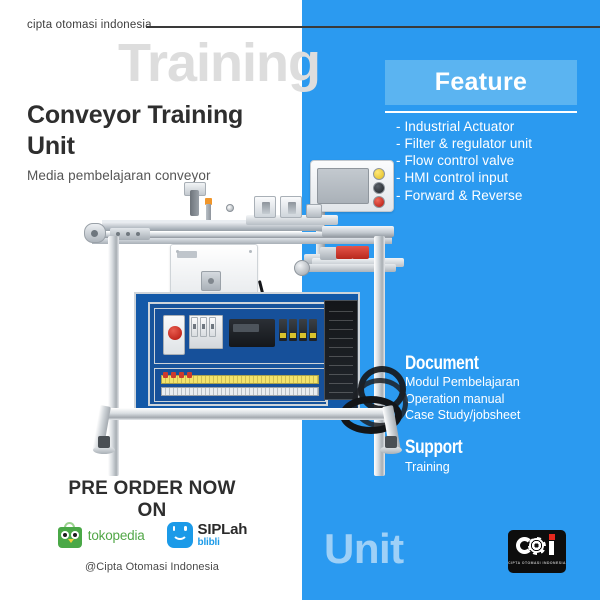 The width and height of the screenshot is (600, 600). What do you see at coordinates (379, 174) in the screenshot?
I see `hmi-button-yellow` at bounding box center [379, 174].